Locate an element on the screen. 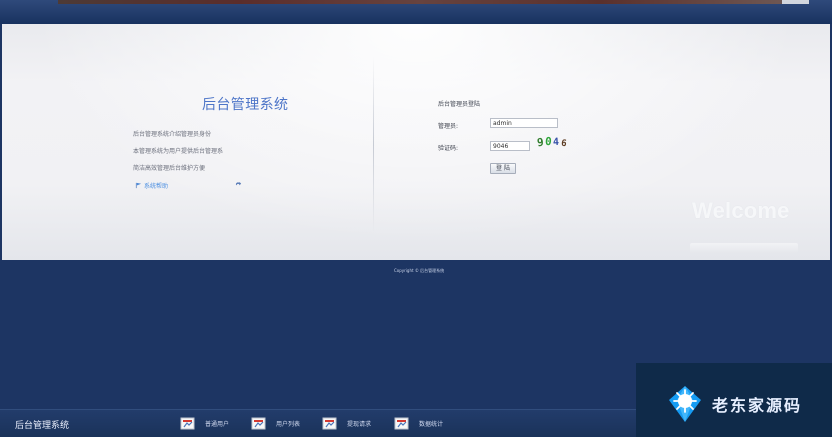 This screenshot has height=437, width=832. captcha-char: 0 is located at coordinates (548, 141).